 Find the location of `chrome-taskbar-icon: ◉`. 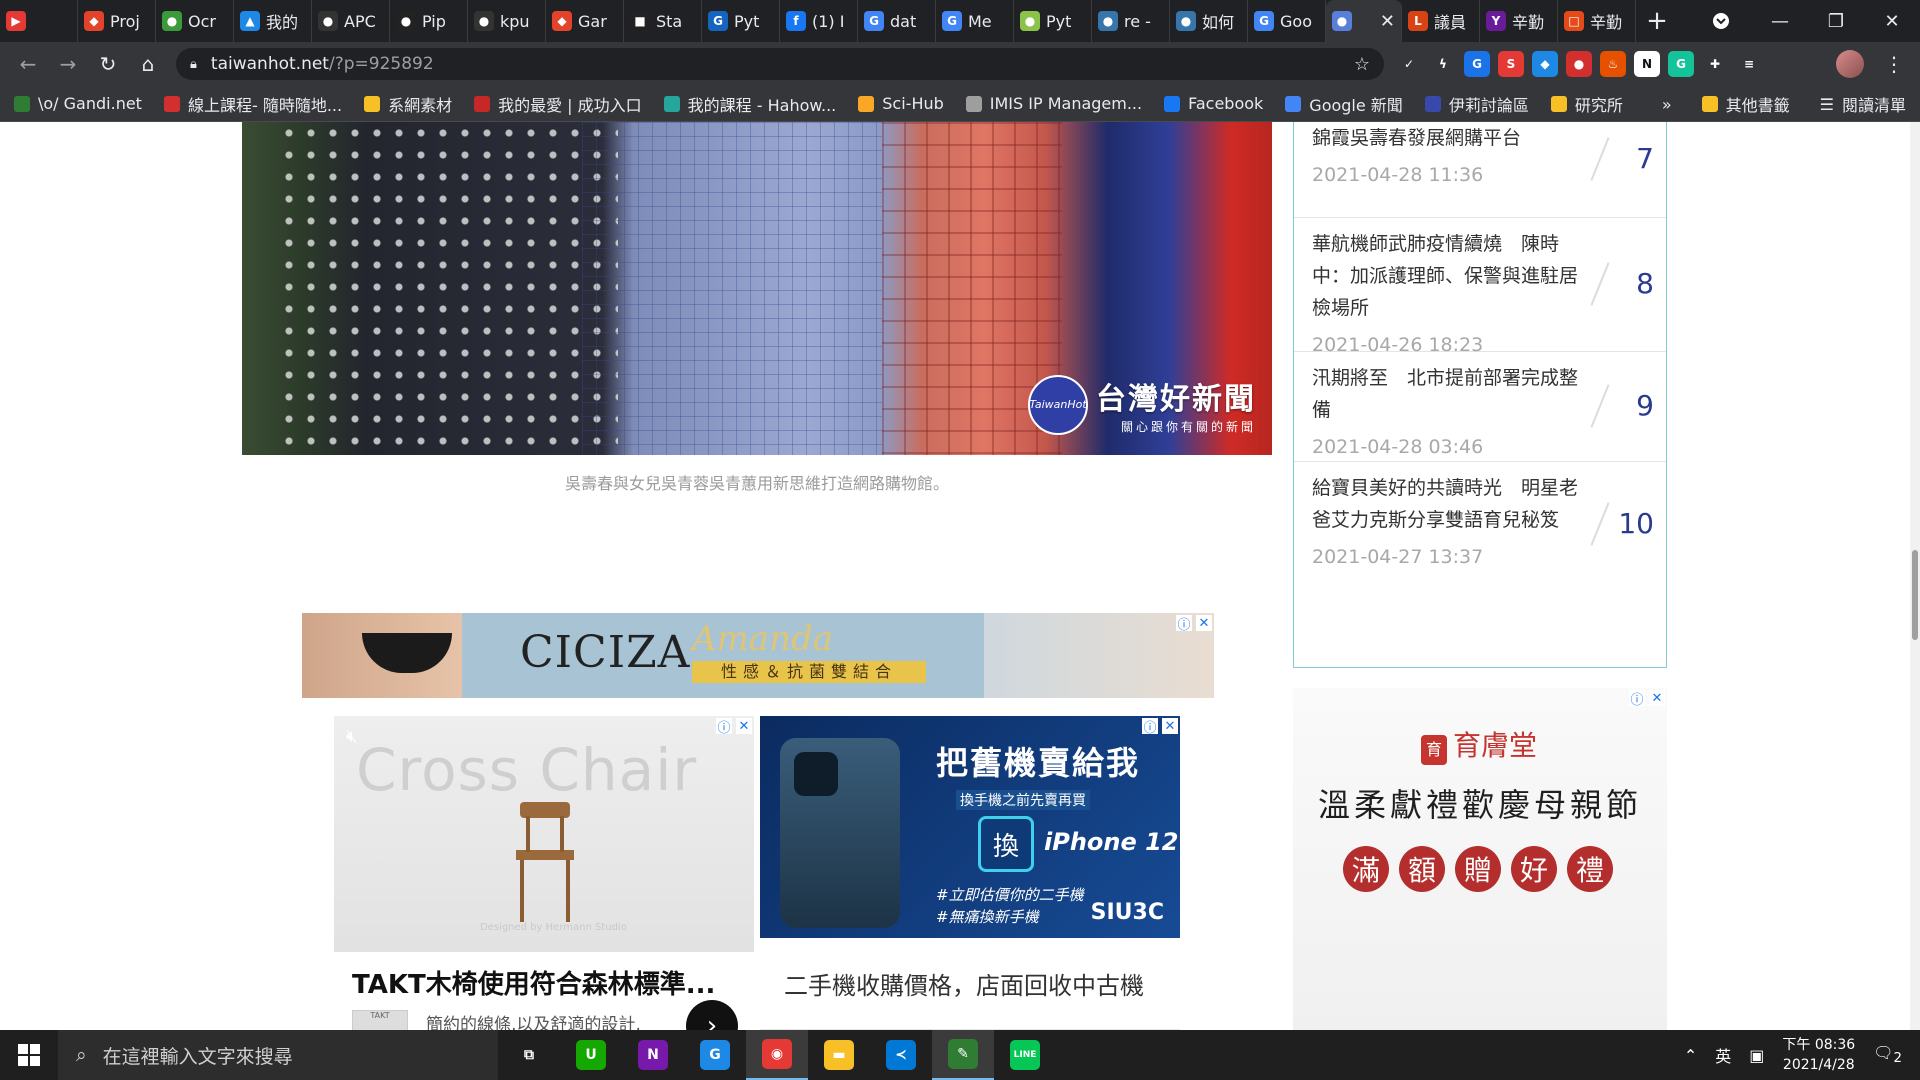

chrome-taskbar-icon: ◉ is located at coordinates (777, 1055).